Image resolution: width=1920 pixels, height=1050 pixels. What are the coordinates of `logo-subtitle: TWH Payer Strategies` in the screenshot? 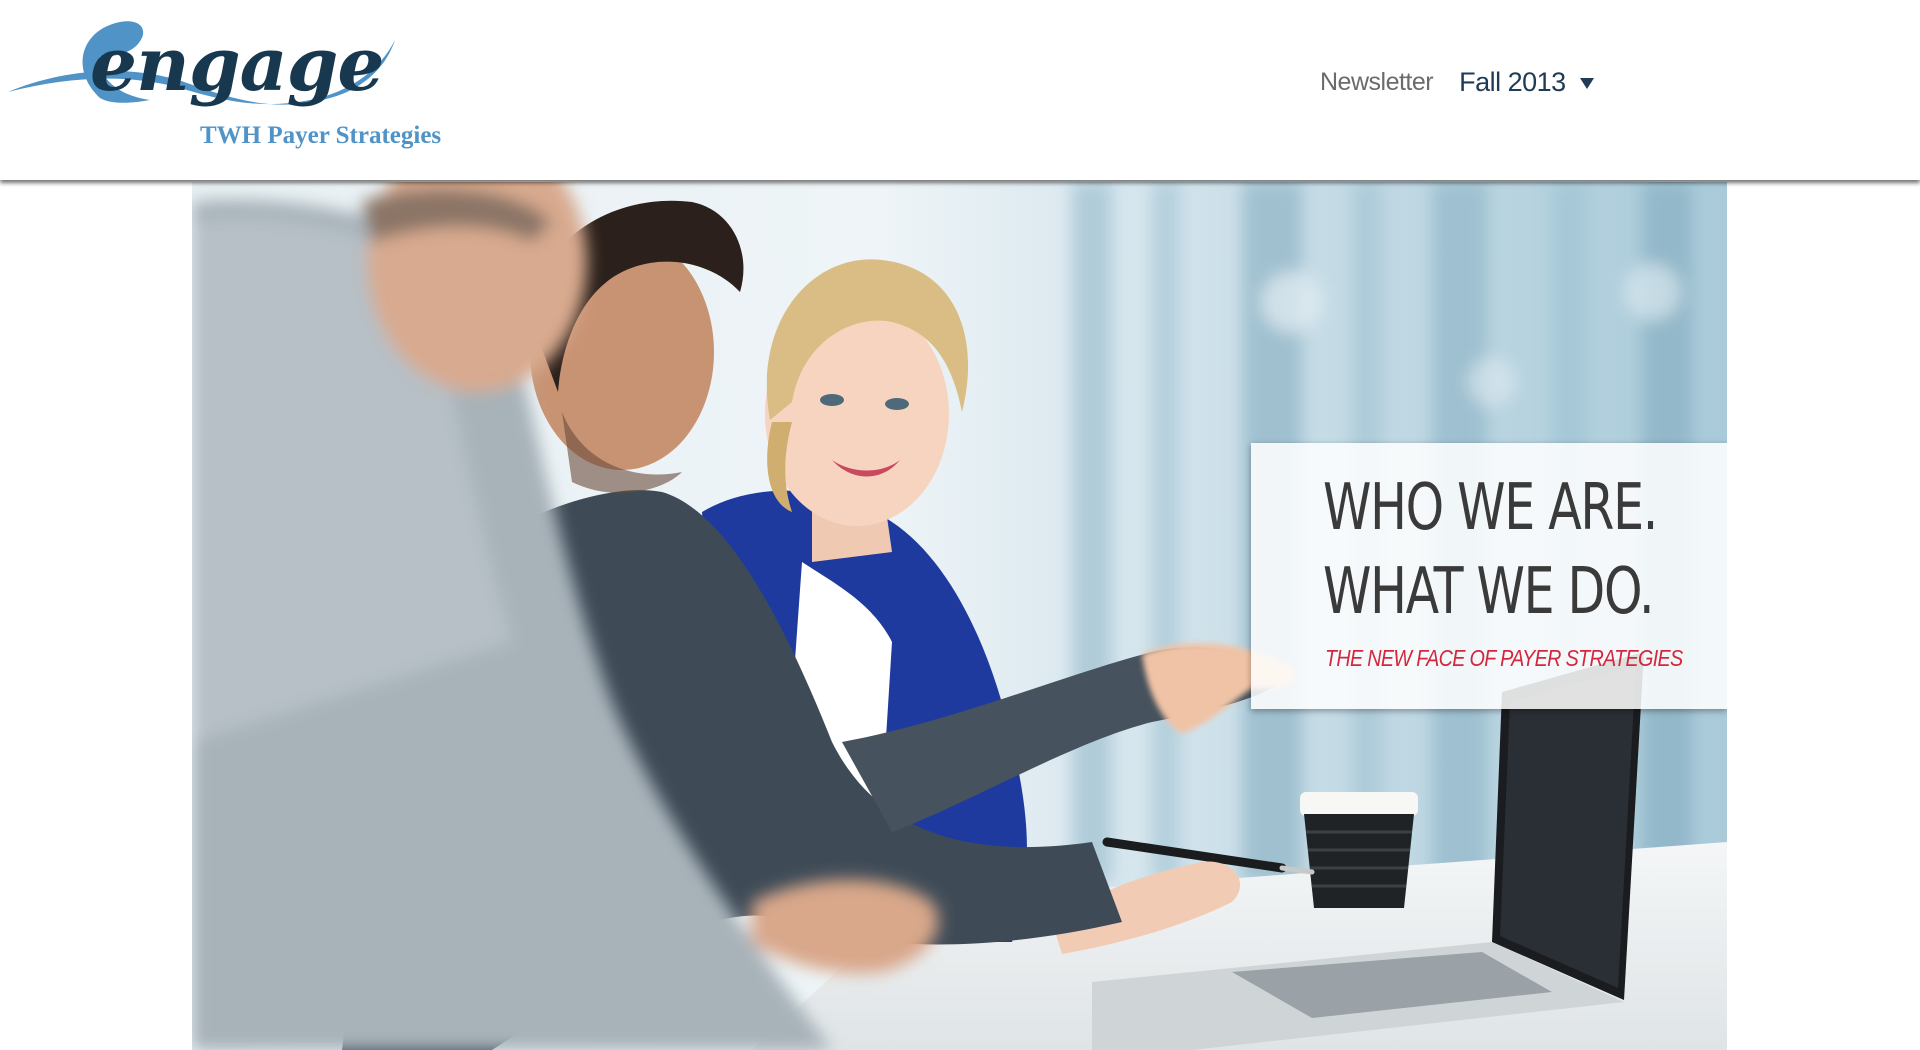 It's located at (321, 135).